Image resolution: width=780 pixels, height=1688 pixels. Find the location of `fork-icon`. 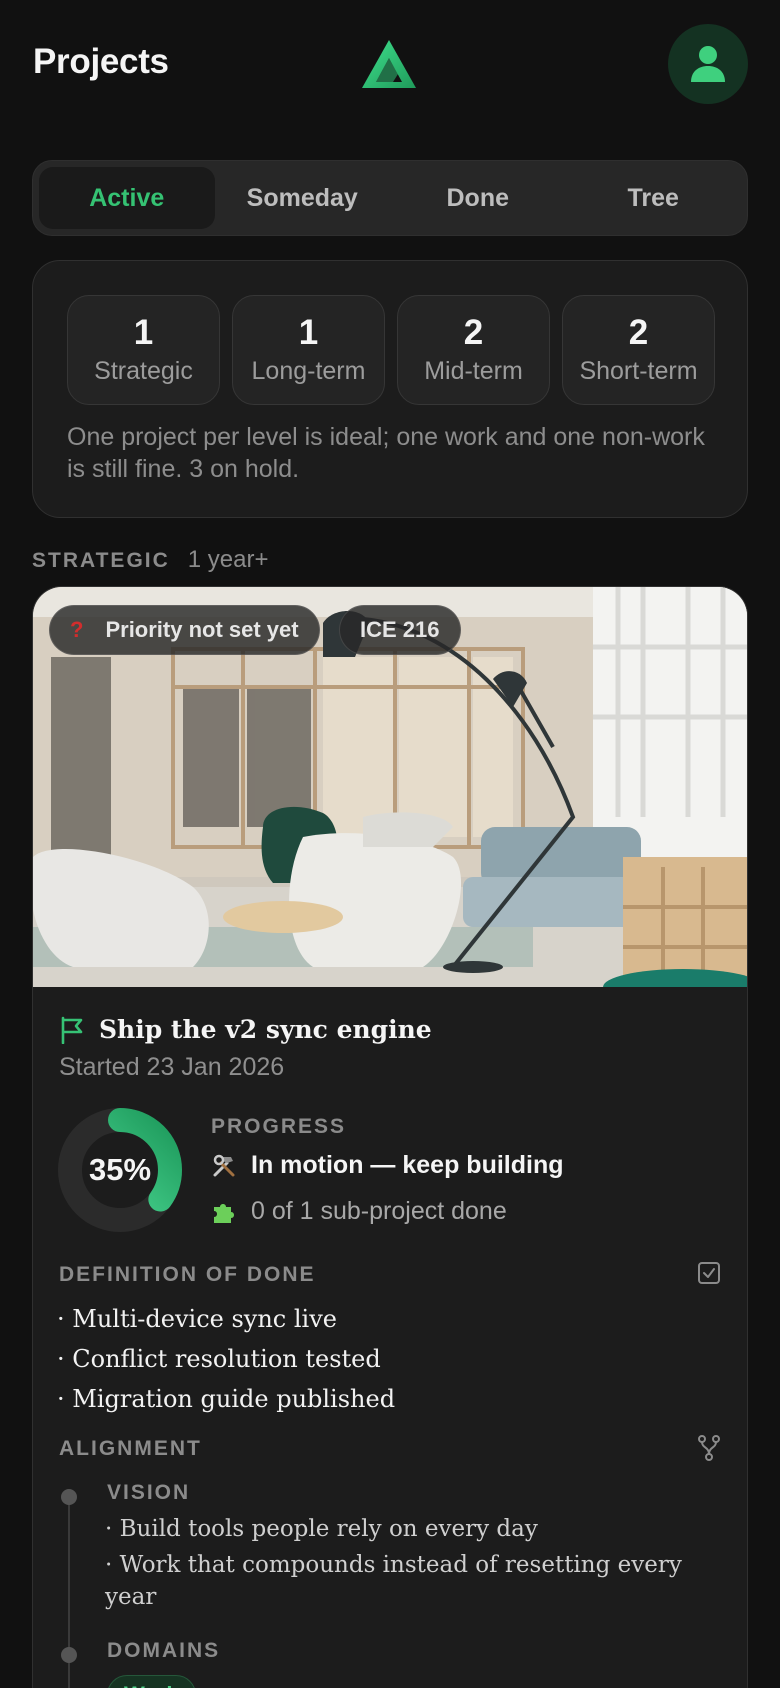

fork-icon is located at coordinates (709, 1450).